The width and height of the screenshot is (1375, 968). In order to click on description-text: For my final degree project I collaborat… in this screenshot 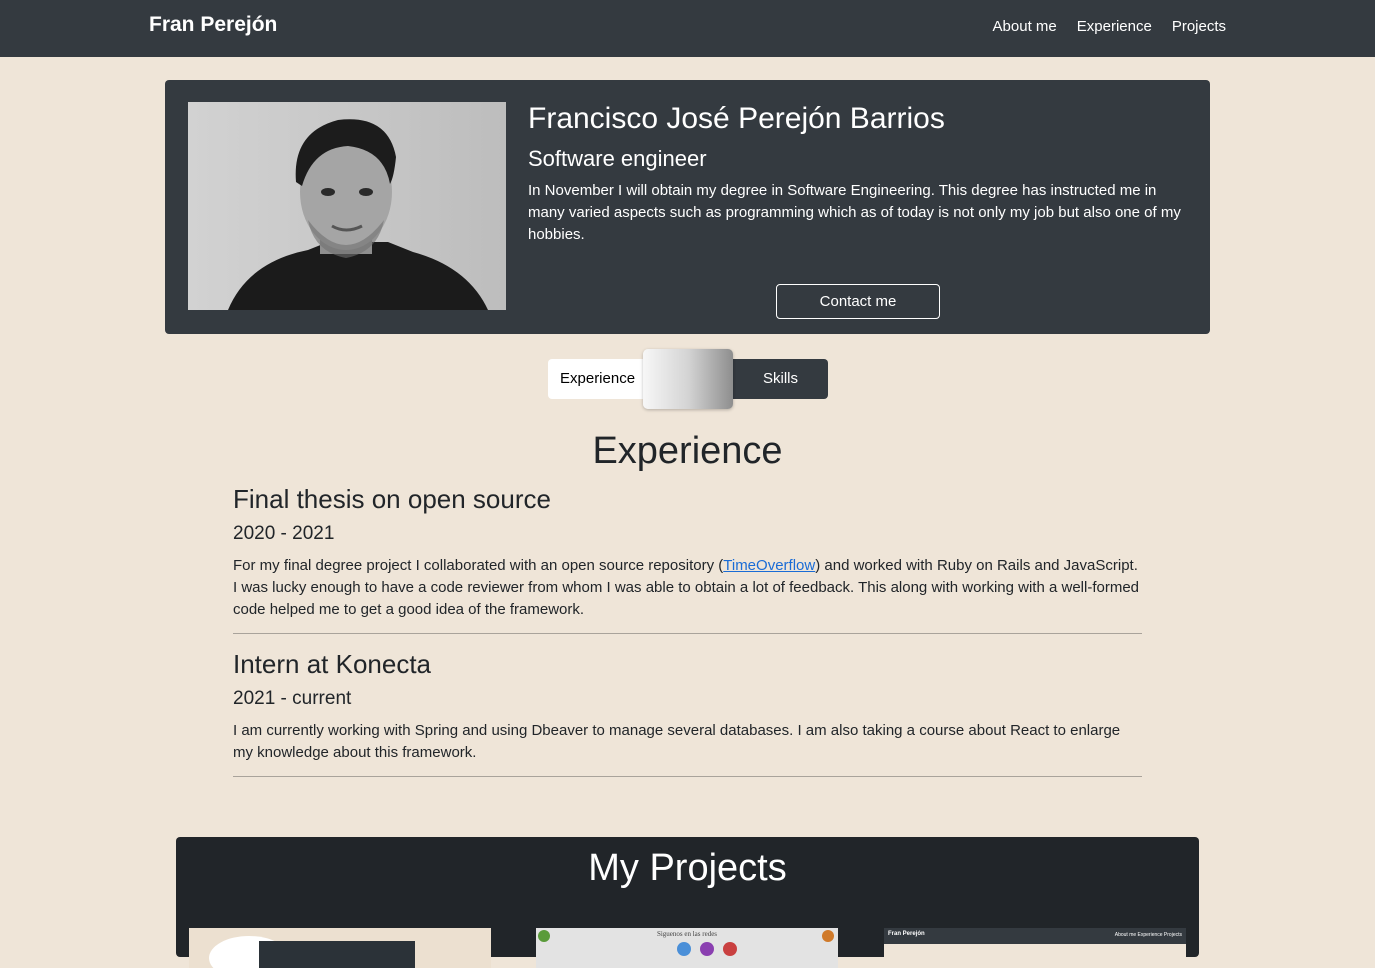, I will do `click(478, 565)`.